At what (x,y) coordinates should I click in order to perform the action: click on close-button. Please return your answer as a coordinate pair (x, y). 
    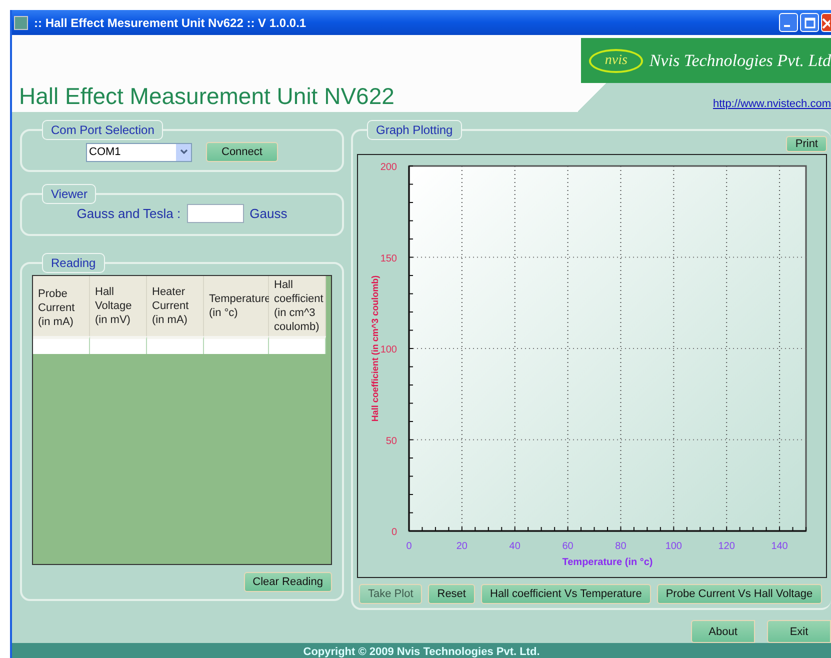
    Looking at the image, I should click on (826, 22).